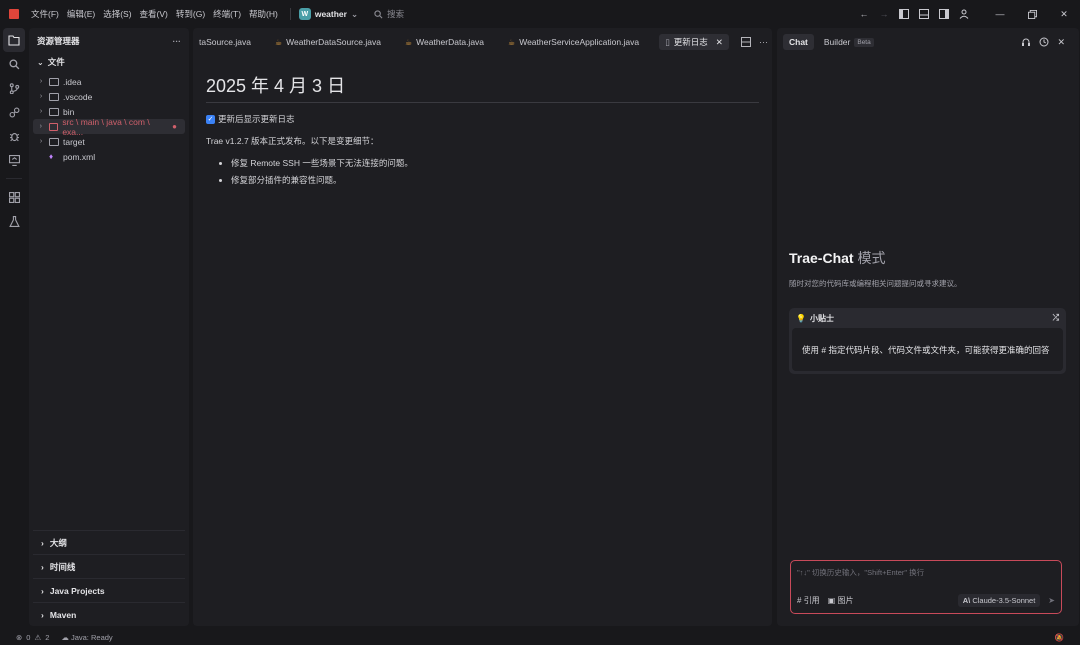 This screenshot has height=645, width=1080. Describe the element at coordinates (72, 81) in the screenshot. I see `tree-item-label: .idea` at that location.